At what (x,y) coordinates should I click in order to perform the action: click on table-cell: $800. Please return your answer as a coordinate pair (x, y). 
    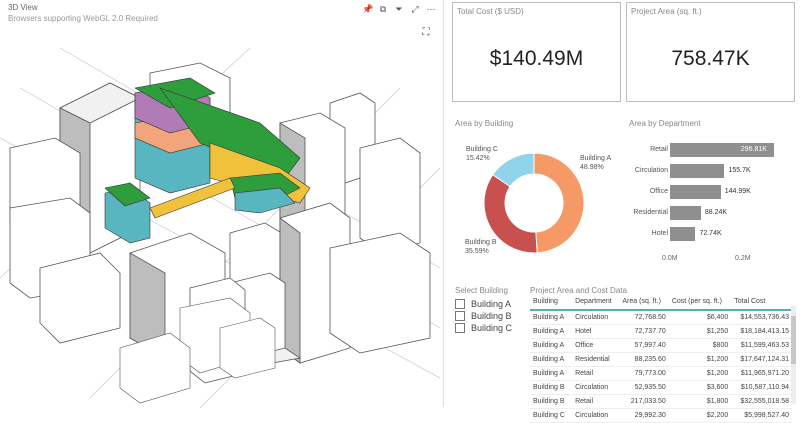
    Looking at the image, I should click on (700, 345).